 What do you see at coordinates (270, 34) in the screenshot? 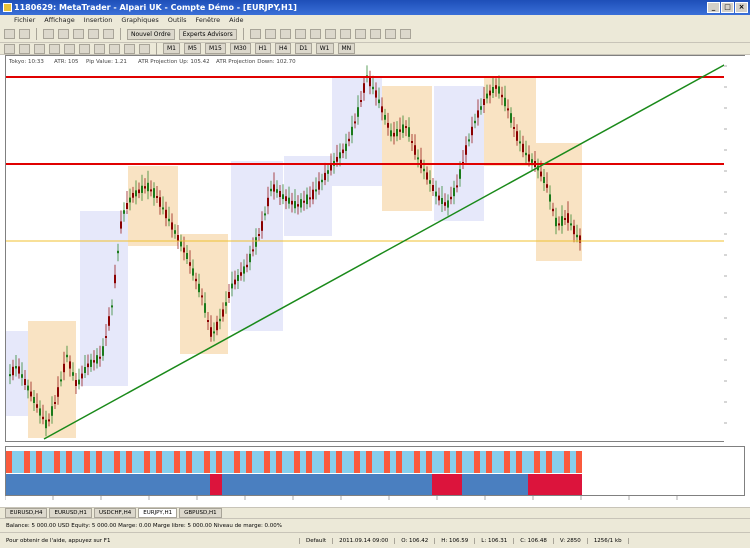
I see `candlestick-icon` at bounding box center [270, 34].